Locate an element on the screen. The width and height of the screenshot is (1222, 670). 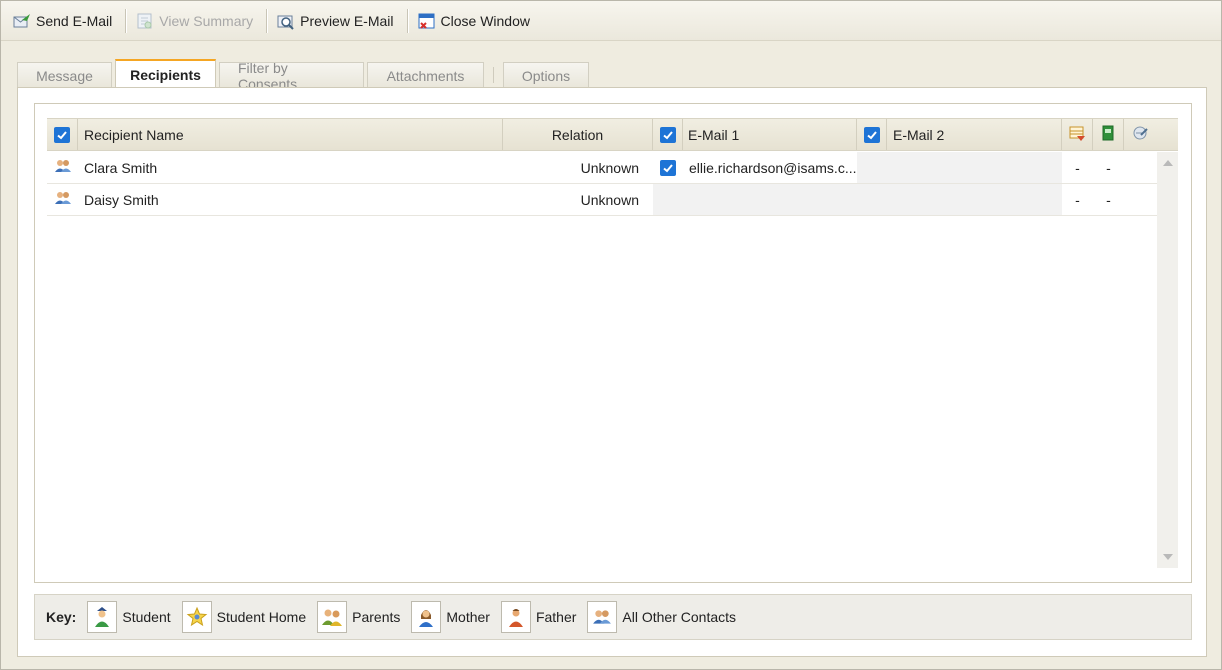
email1-checkbox-cell is located at coordinates (668, 167).